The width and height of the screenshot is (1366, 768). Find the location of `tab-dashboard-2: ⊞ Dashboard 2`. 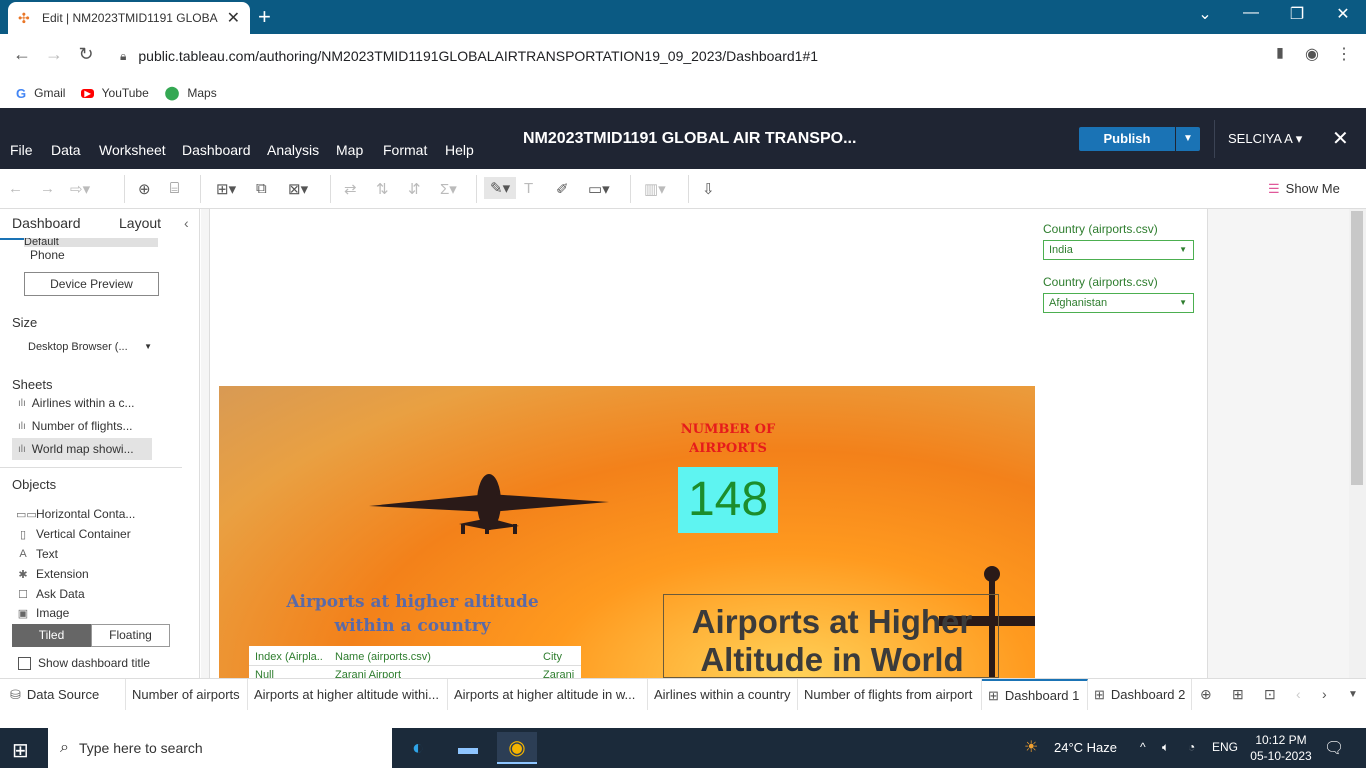

tab-dashboard-2: ⊞ Dashboard 2 is located at coordinates (1140, 694).